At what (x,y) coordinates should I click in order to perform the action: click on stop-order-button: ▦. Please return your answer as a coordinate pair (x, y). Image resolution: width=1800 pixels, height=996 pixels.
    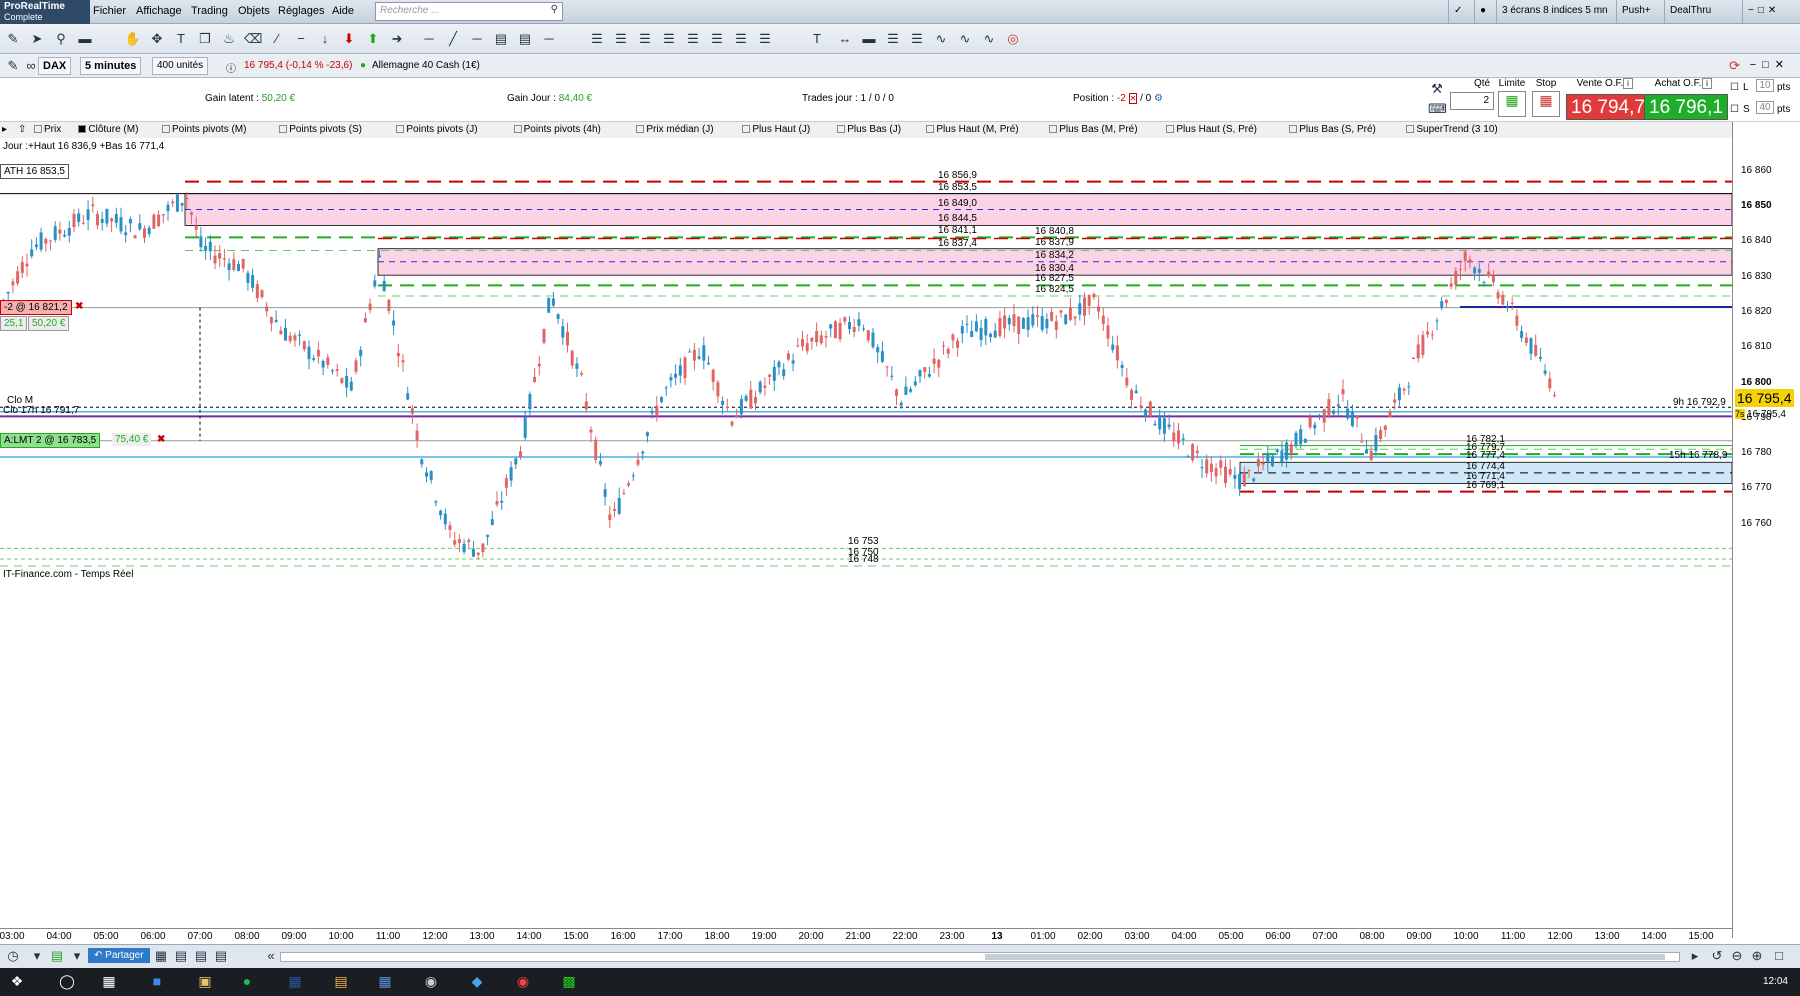
    Looking at the image, I should click on (1546, 104).